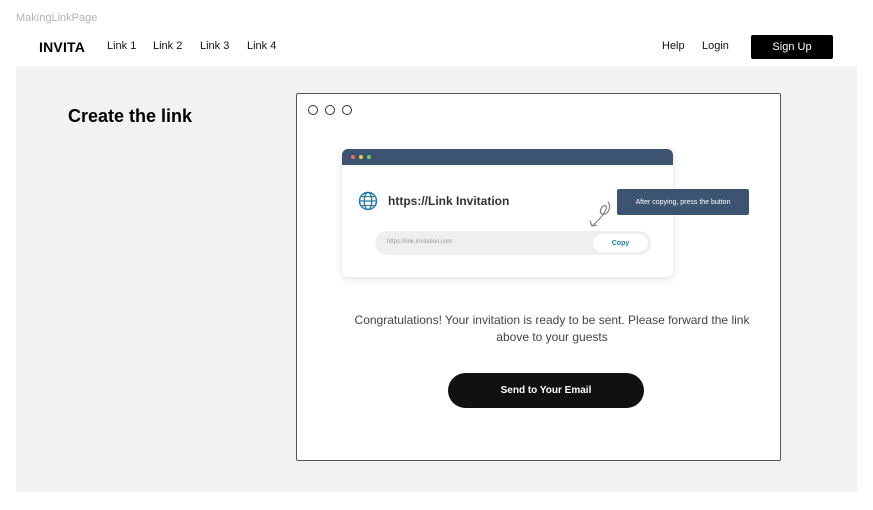 The height and width of the screenshot is (510, 873). What do you see at coordinates (369, 157) in the screenshot?
I see `green-dot-icon` at bounding box center [369, 157].